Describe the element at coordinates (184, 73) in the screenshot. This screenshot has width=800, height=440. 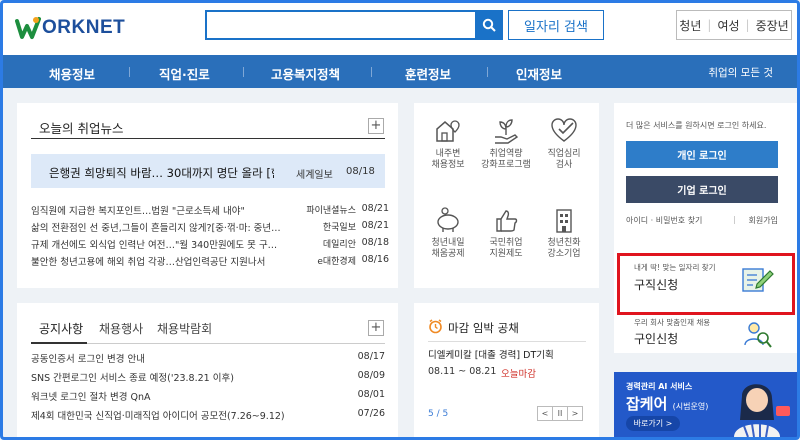
I see `nav-item-career: 직업·진로` at that location.